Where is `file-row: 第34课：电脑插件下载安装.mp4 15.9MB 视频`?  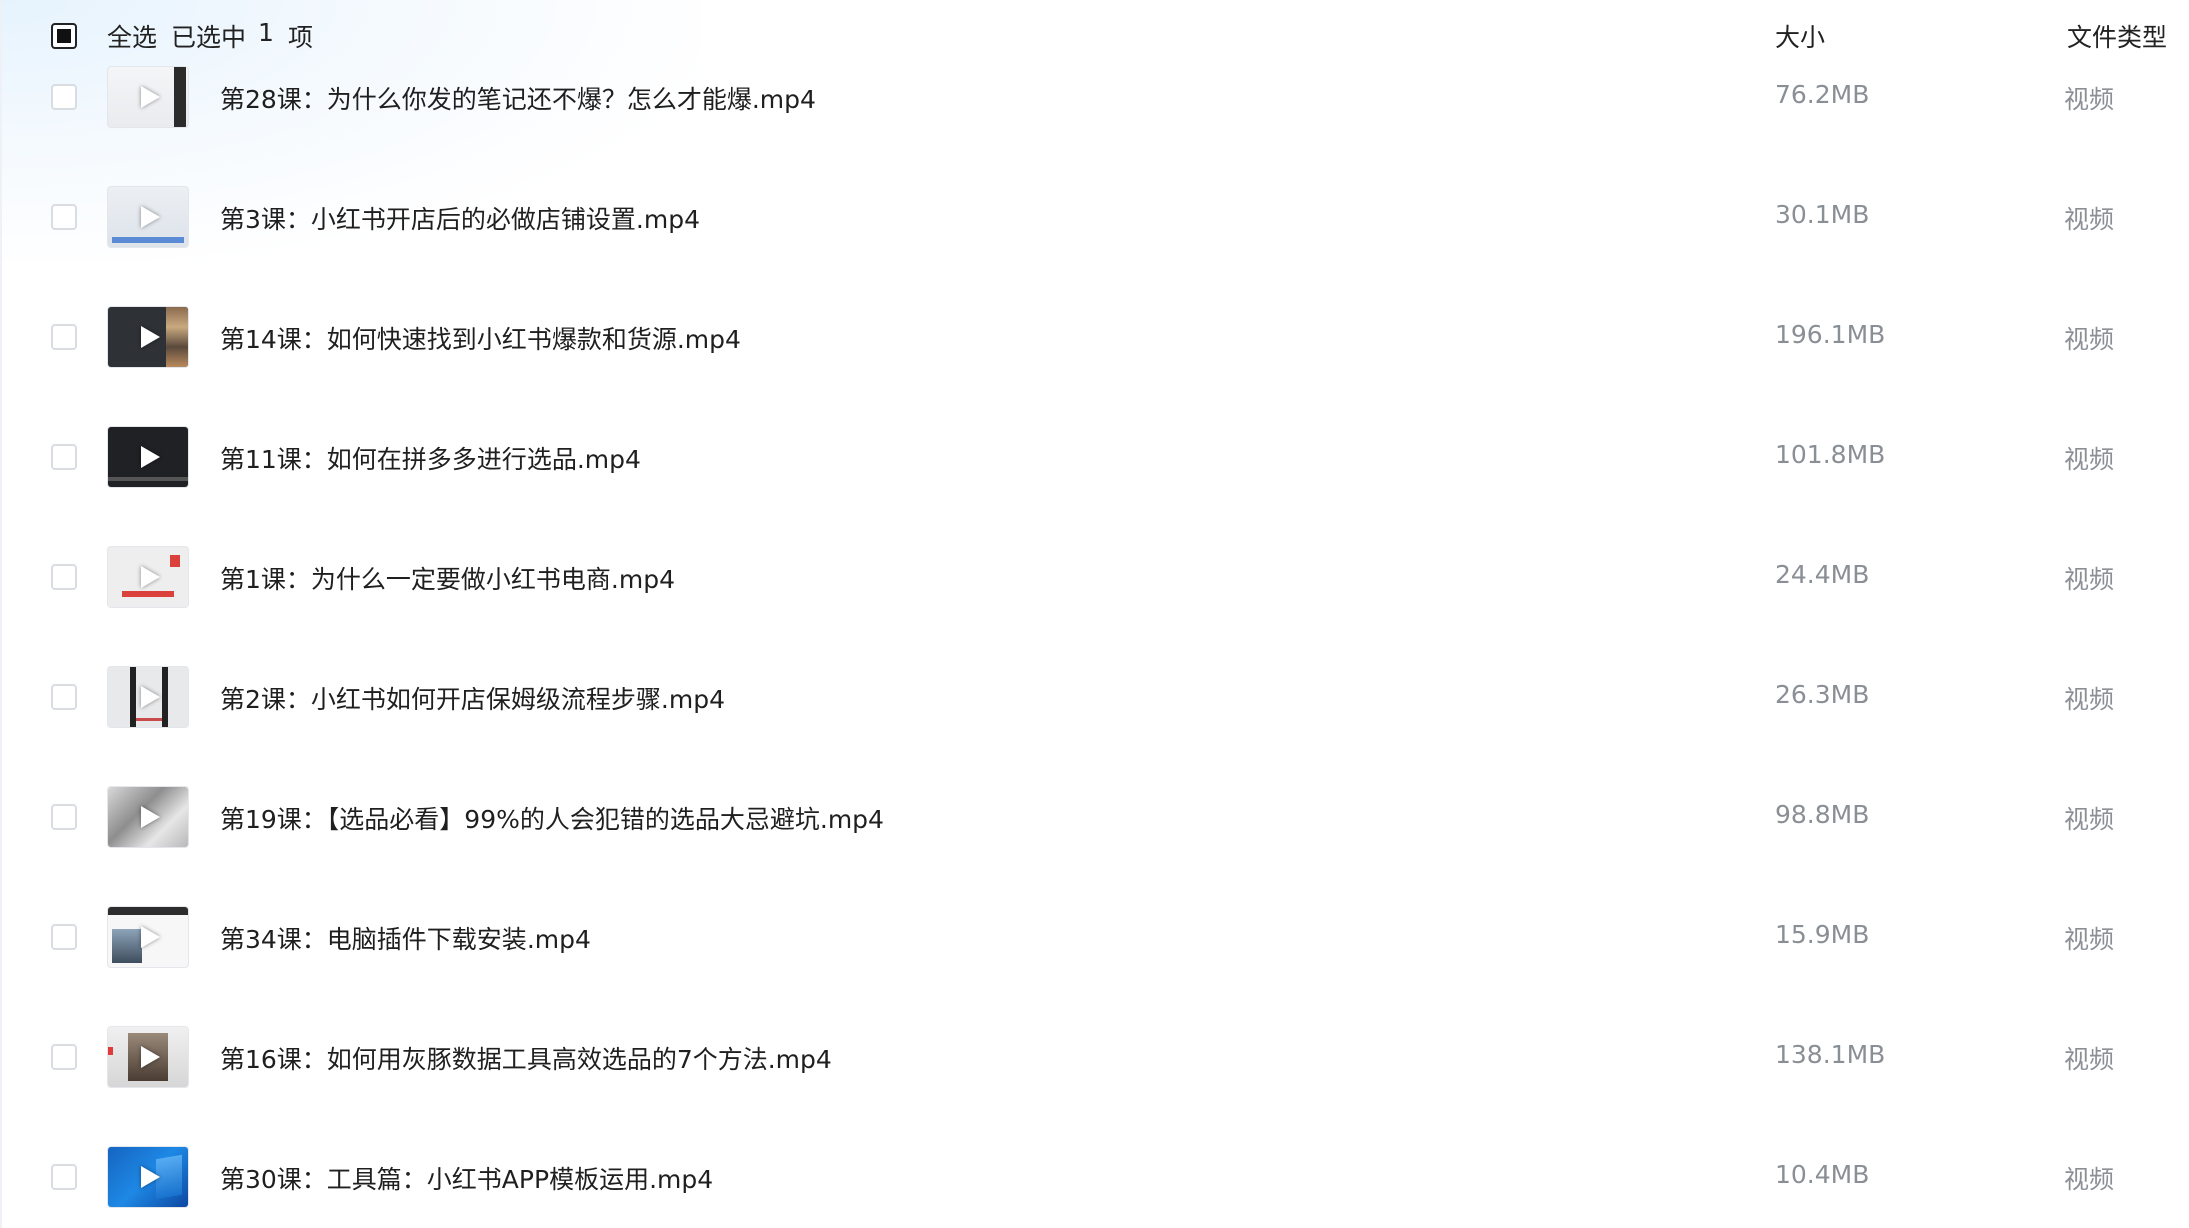 file-row: 第34课：电脑插件下载安装.mp4 15.9MB 视频 is located at coordinates (1094, 937).